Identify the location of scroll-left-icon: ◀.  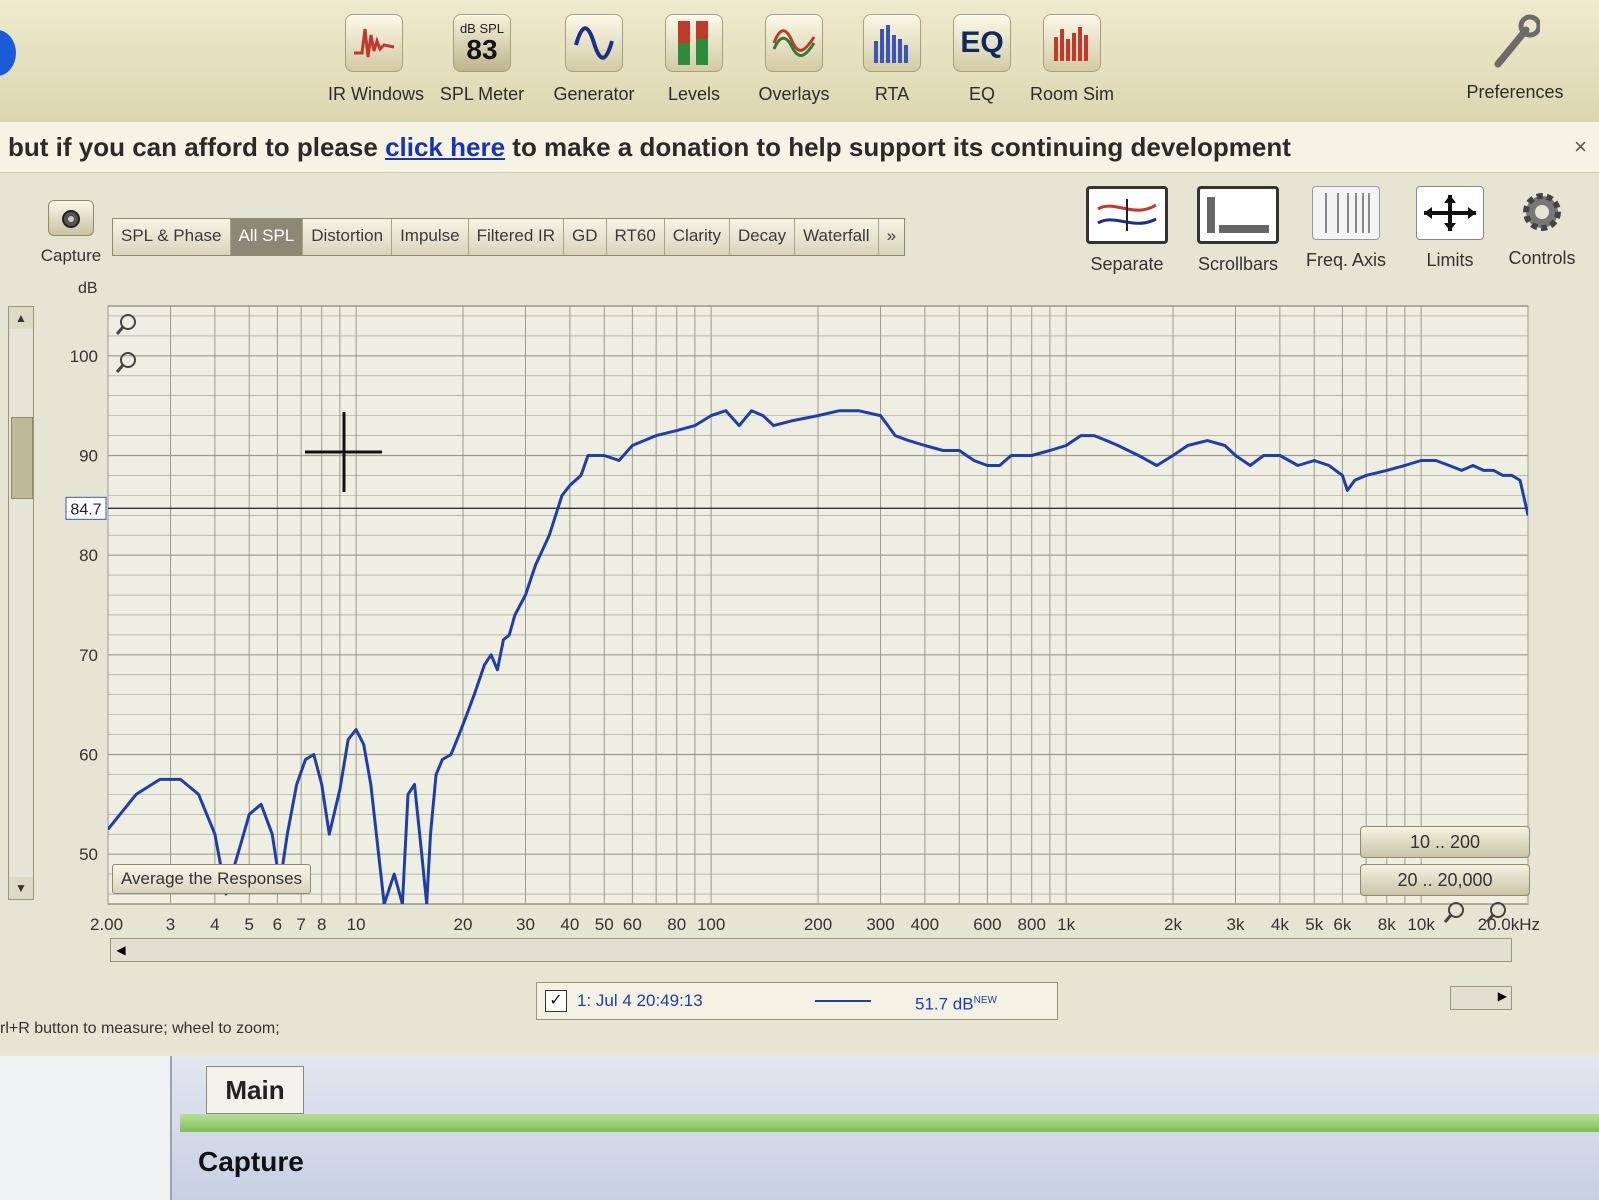
(121, 950).